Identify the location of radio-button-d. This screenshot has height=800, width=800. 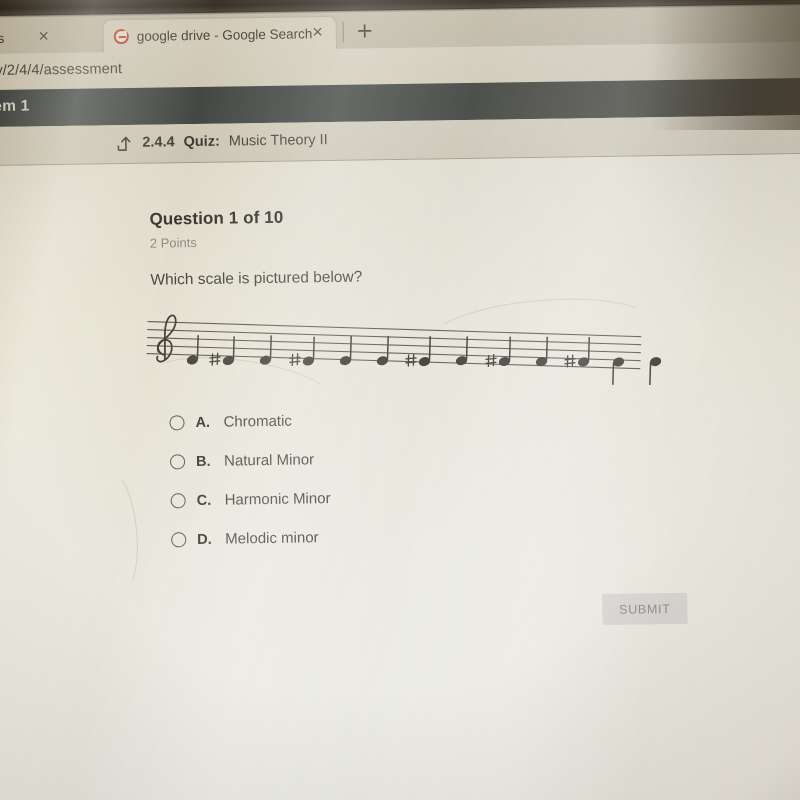
(179, 540).